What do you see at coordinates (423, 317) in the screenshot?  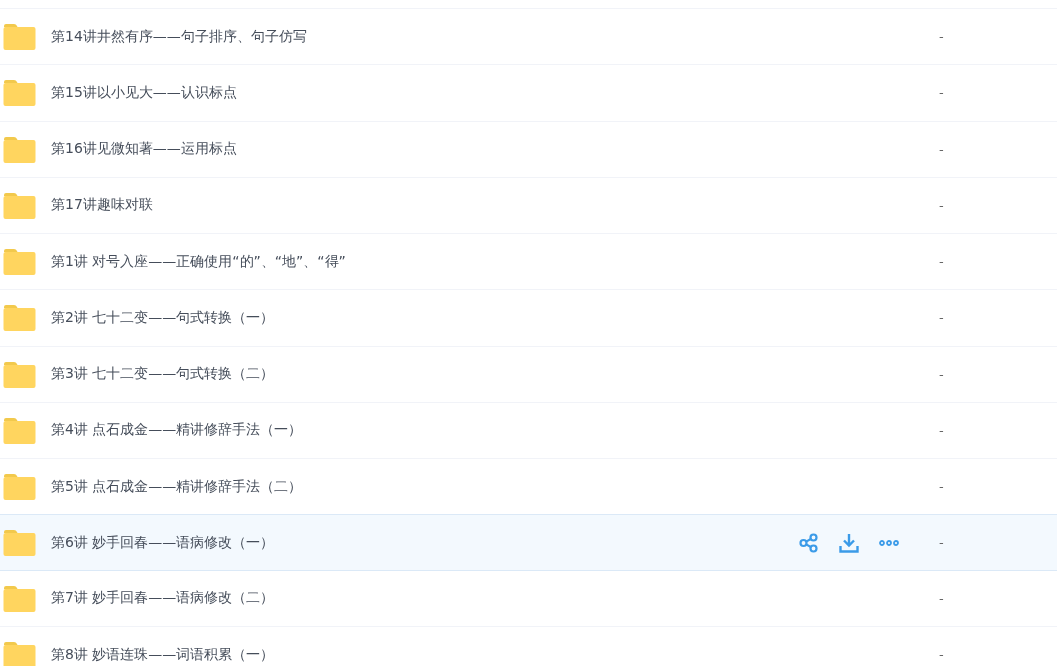 I see `file-name: 第2讲 七十二变——句式转换（一）` at bounding box center [423, 317].